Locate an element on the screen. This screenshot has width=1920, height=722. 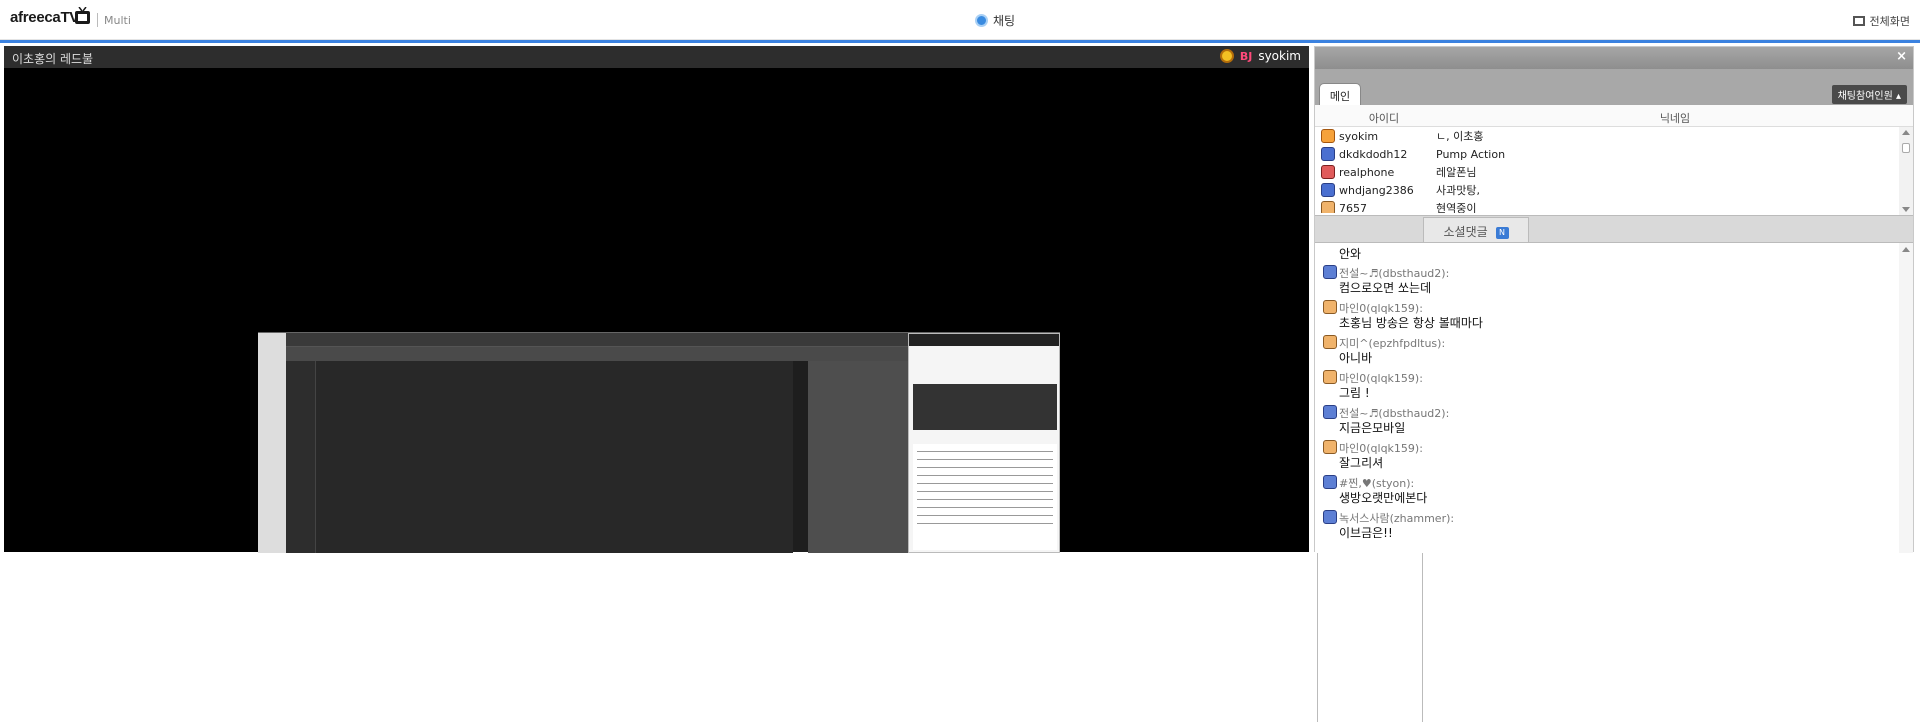
chat-message: 전설~♬(dbsthaud2): 컴으로오면 쏘는데 is located at coordinates (1614, 278).